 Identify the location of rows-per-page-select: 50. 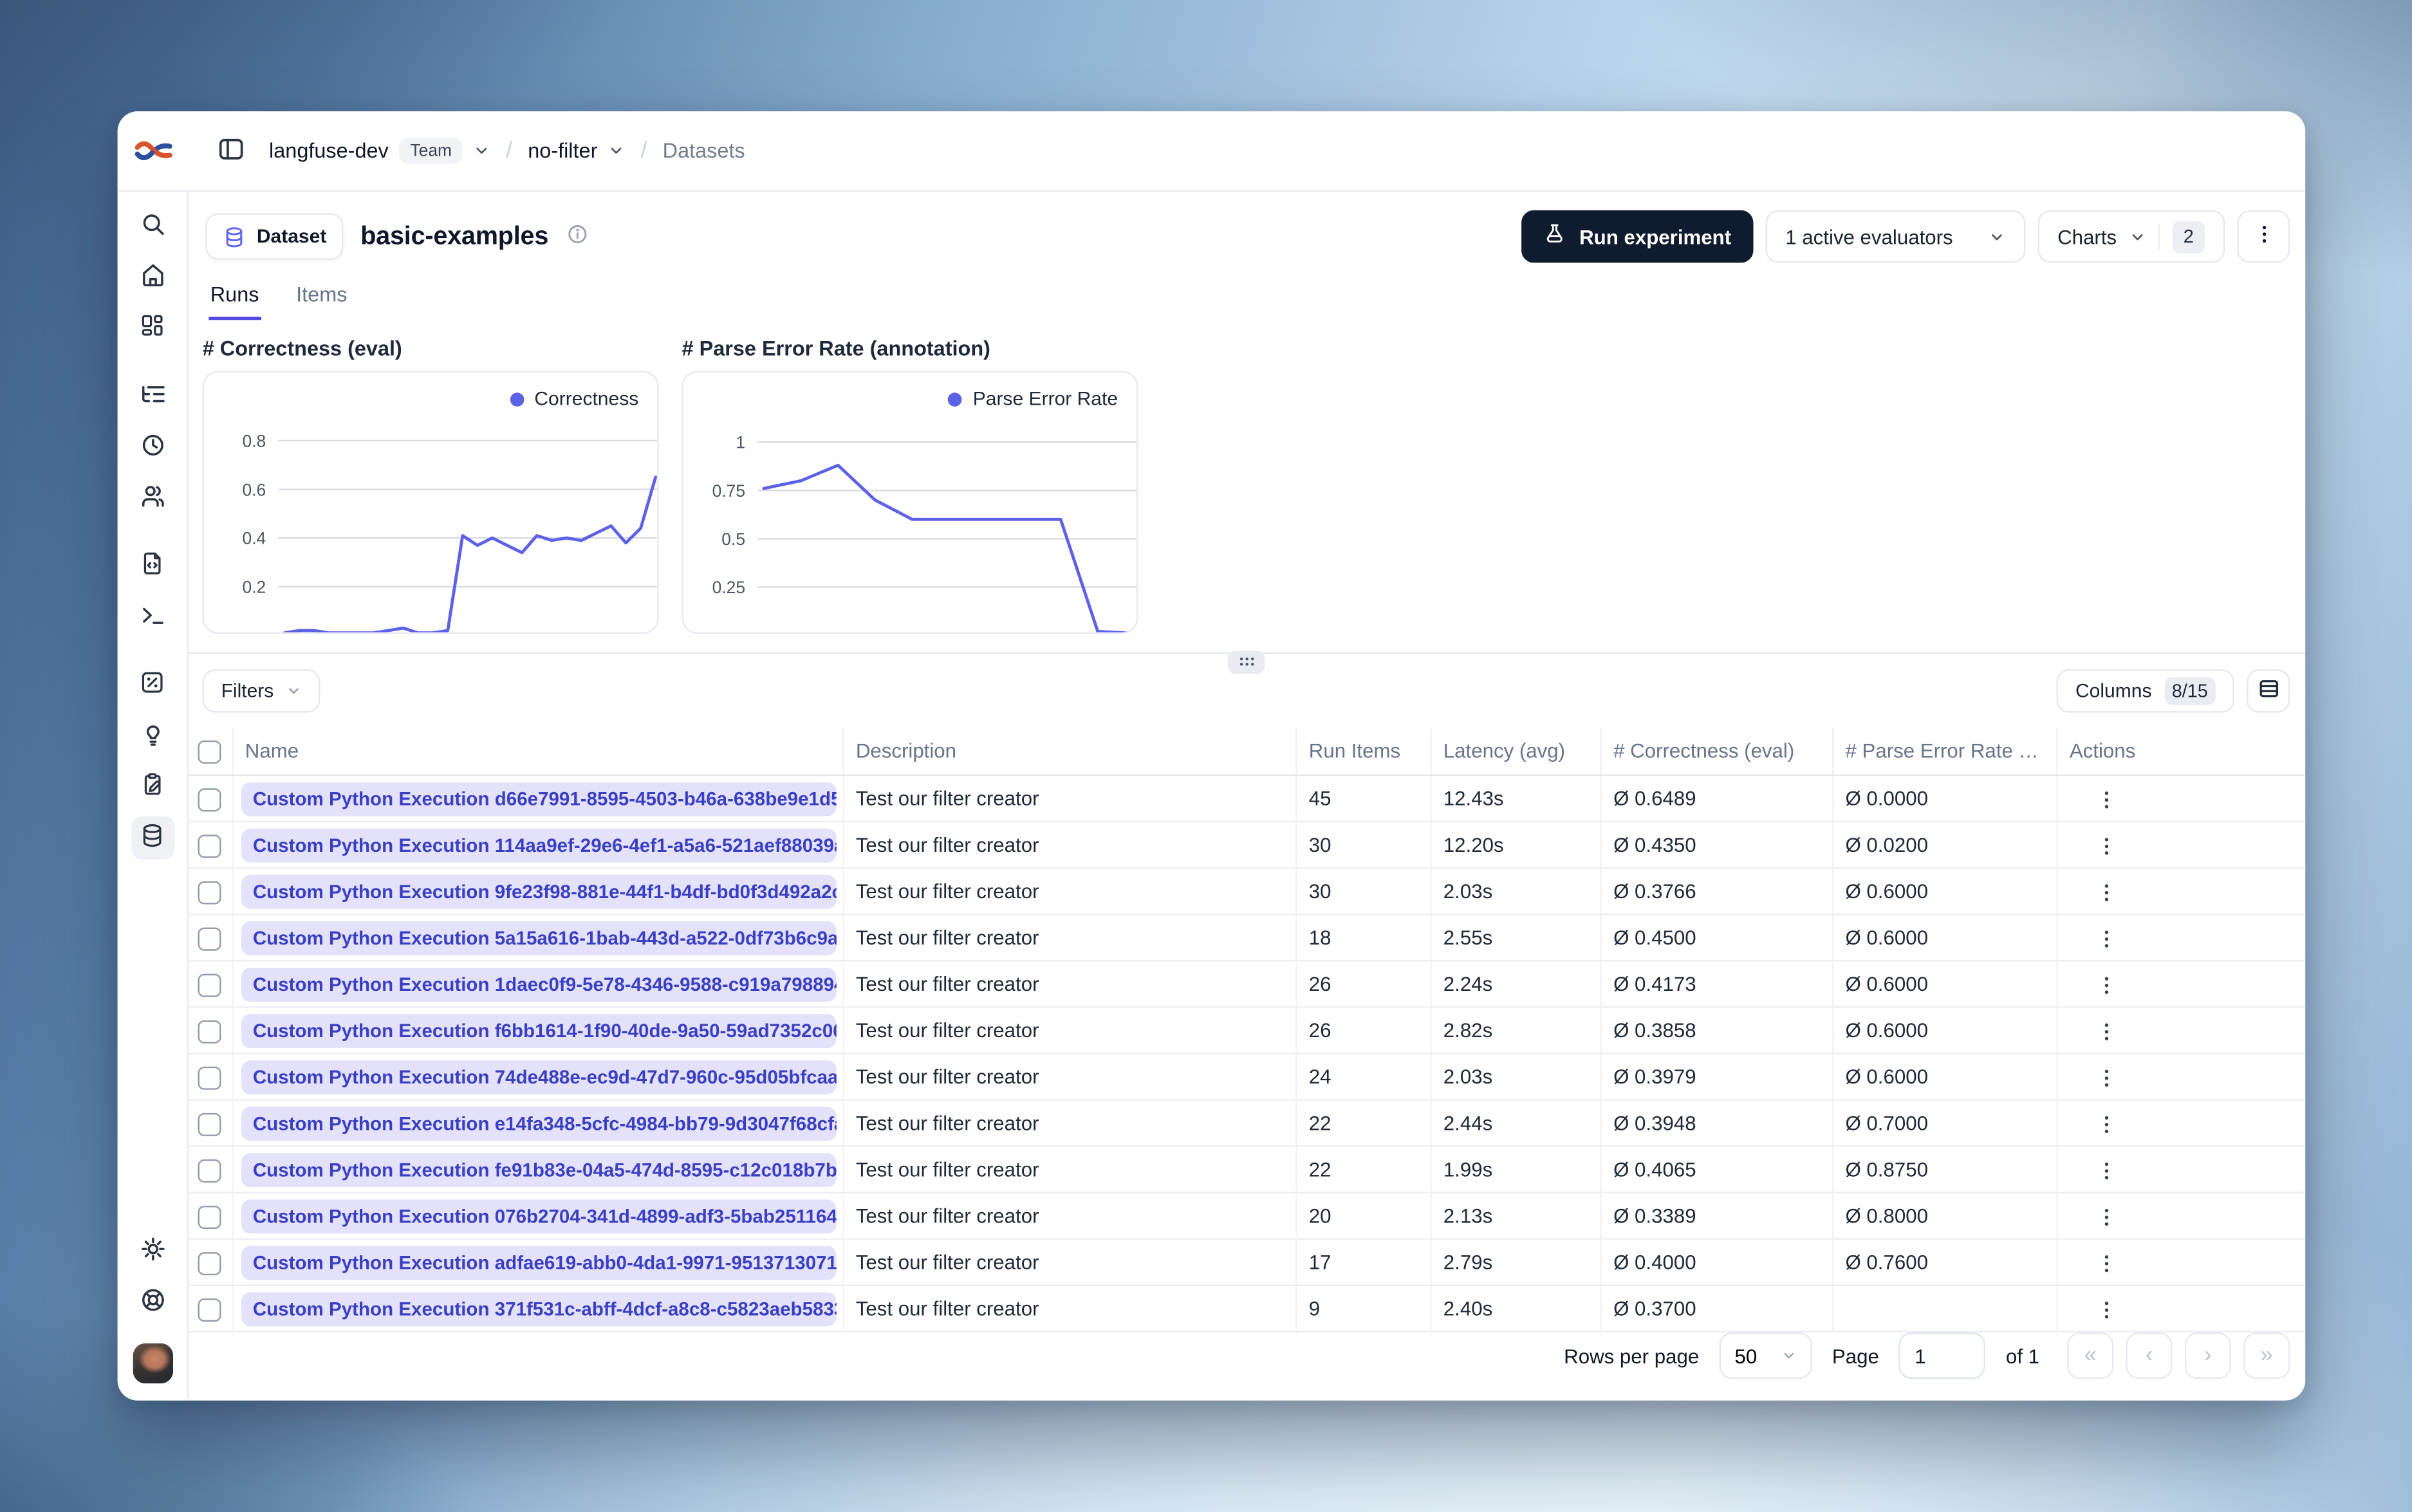
(1765, 1355).